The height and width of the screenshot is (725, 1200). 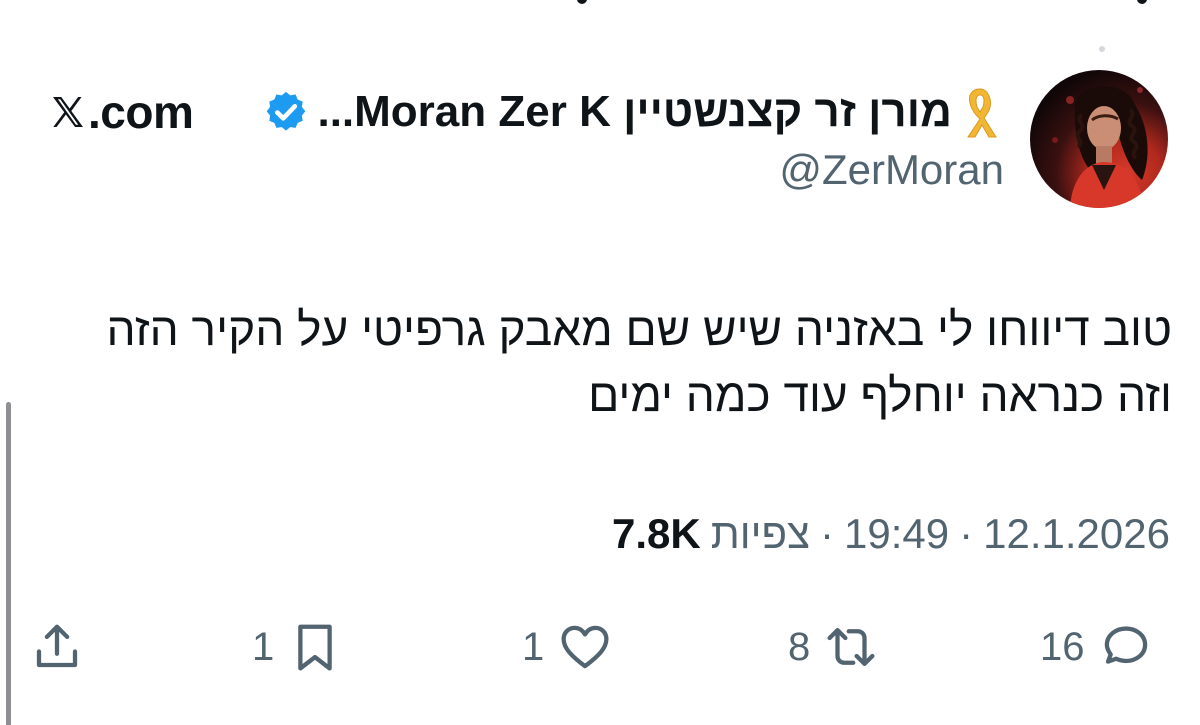 I want to click on verified-badge-icon, so click(x=286, y=111).